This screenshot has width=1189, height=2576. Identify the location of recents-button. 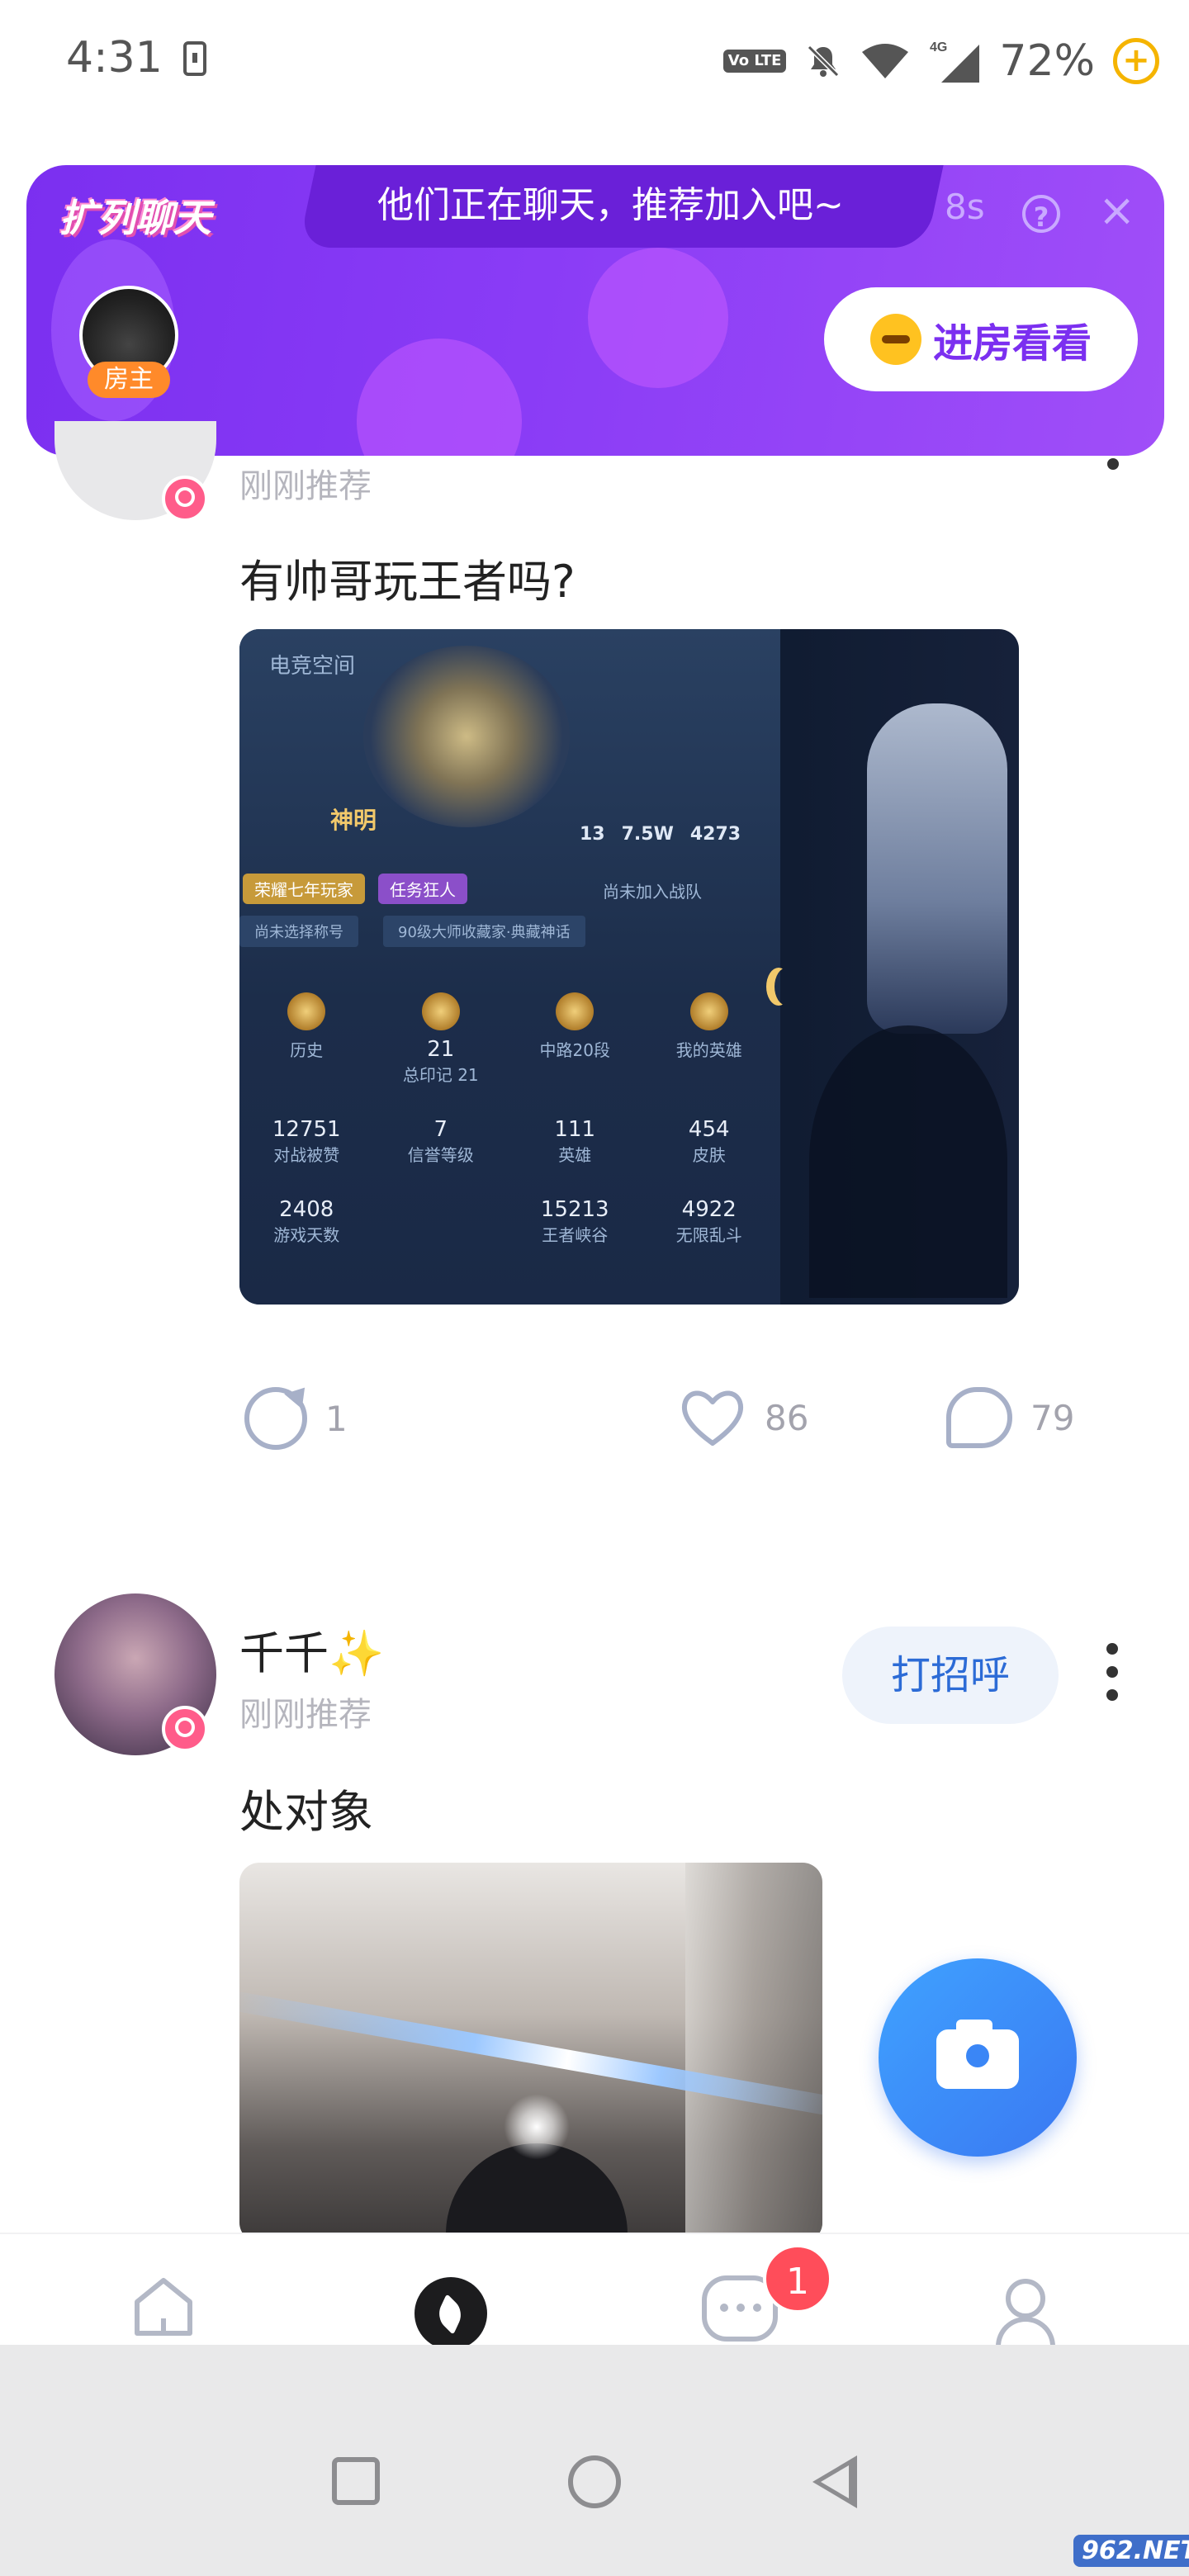
(356, 2481).